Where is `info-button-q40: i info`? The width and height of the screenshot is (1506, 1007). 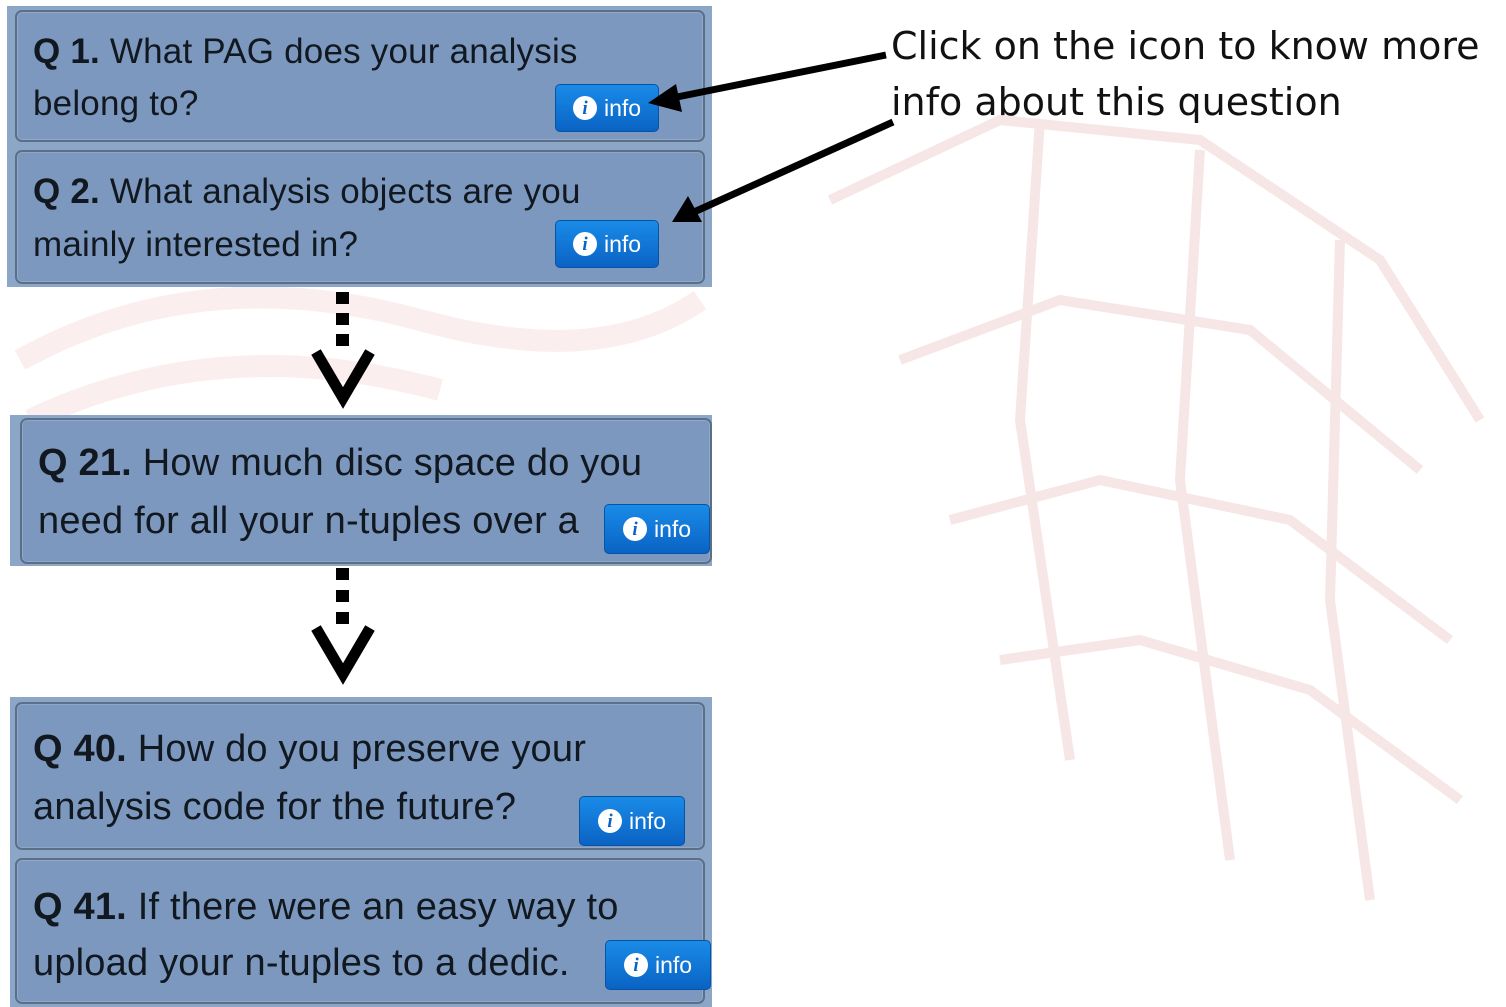 info-button-q40: i info is located at coordinates (632, 821).